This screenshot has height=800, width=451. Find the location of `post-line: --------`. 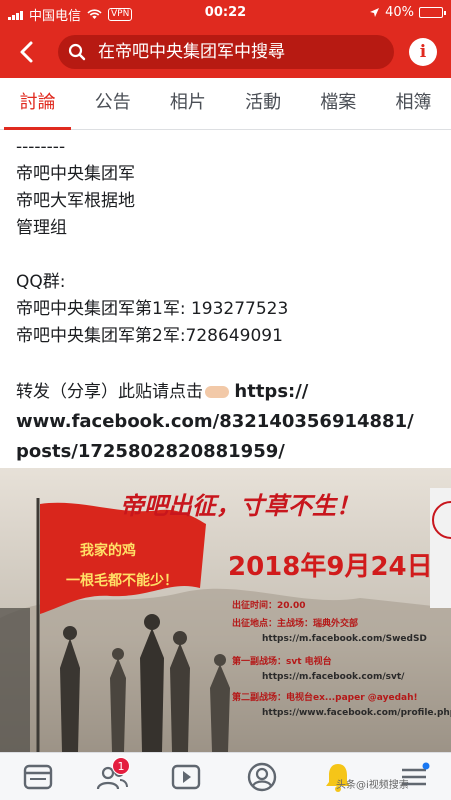

post-line: -------- is located at coordinates (41, 147).